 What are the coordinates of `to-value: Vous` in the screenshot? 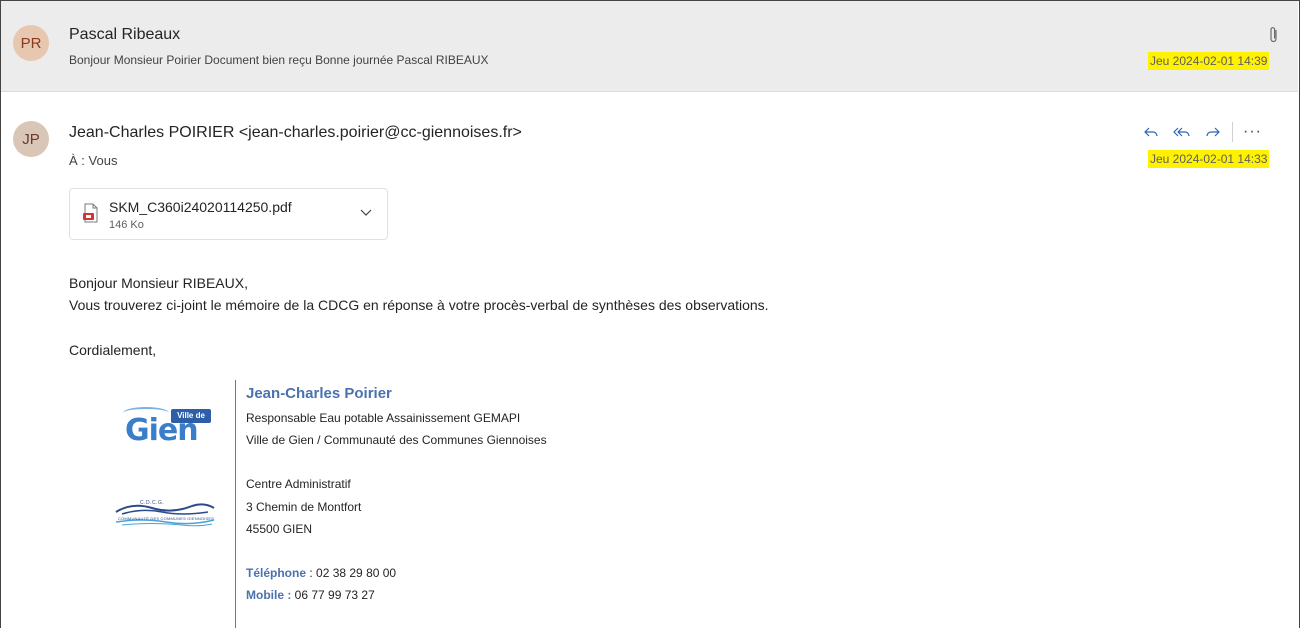 It's located at (103, 160).